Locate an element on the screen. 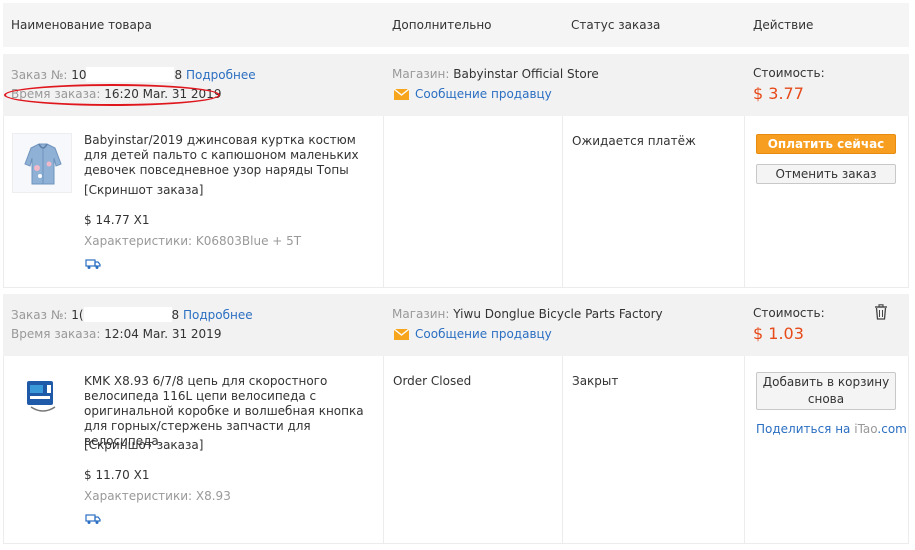 The width and height of the screenshot is (915, 550). column-action: Действие is located at coordinates (783, 25).